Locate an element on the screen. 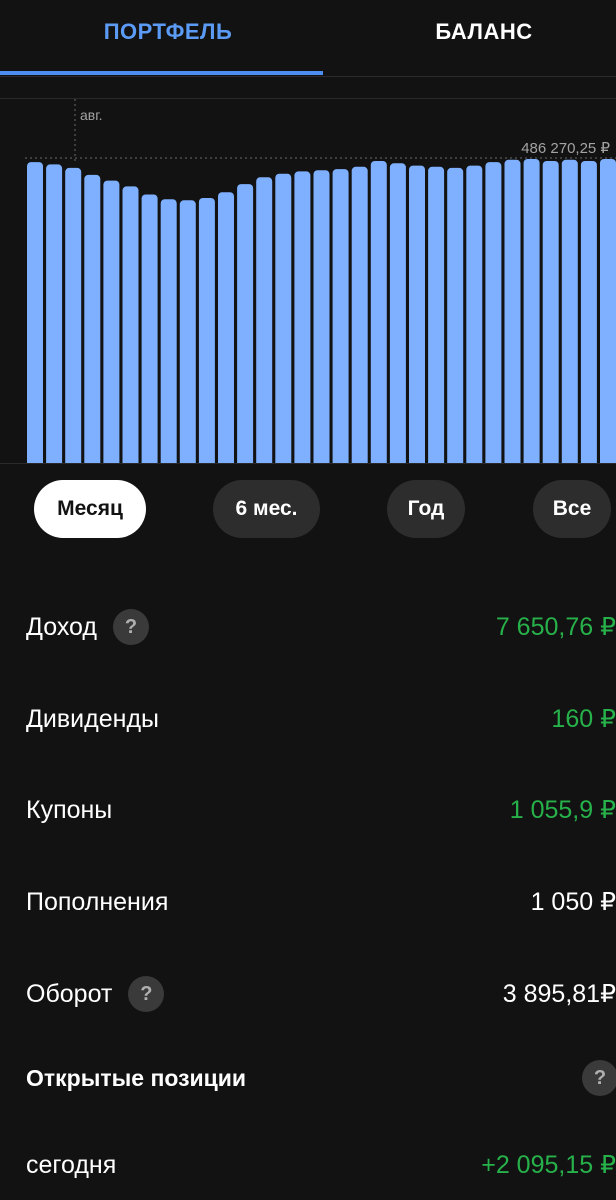 The height and width of the screenshot is (1200, 616). stat-turnover-row: Оборот ? 3 895,81₽ is located at coordinates (308, 994).